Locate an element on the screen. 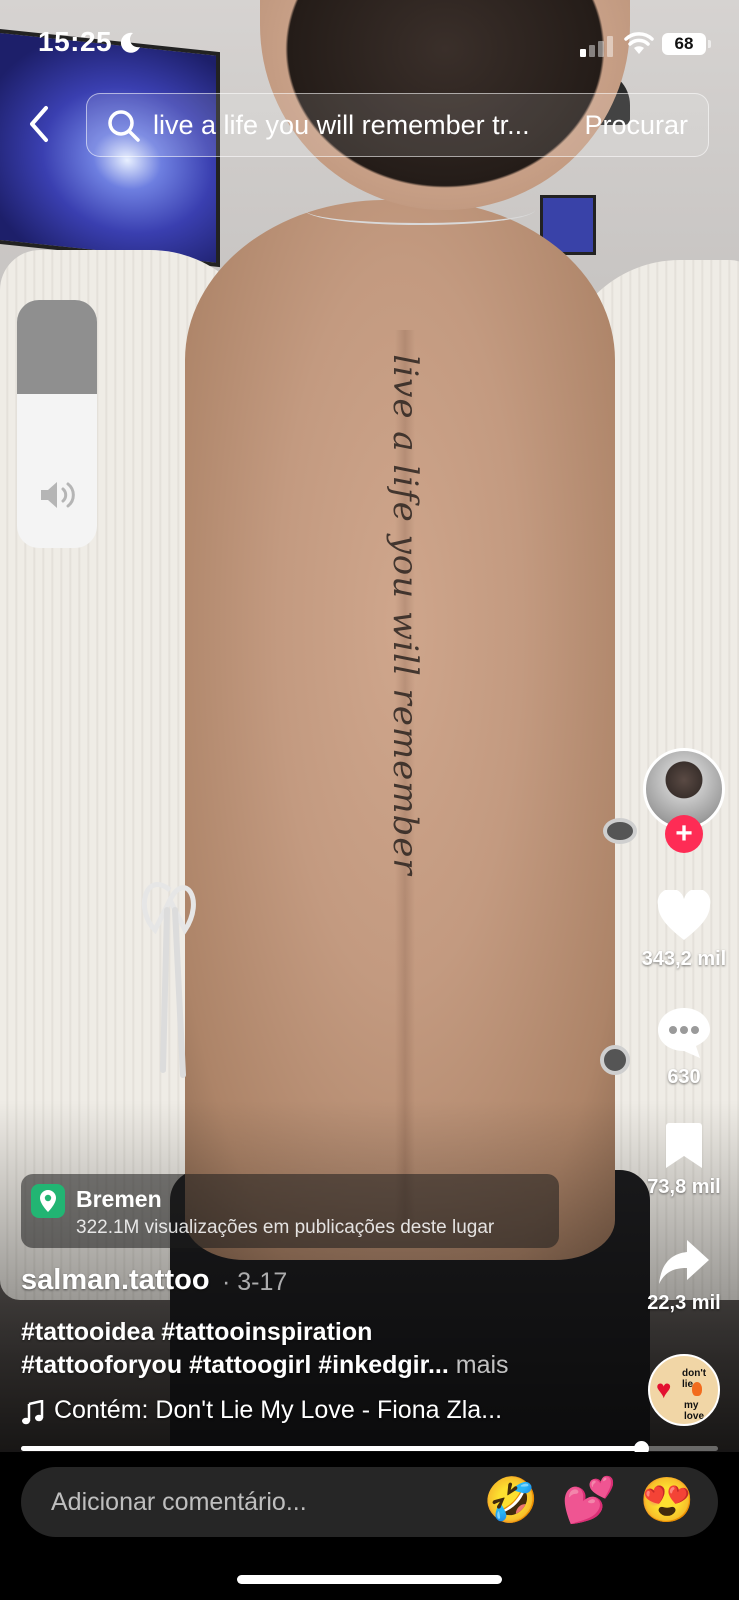 This screenshot has width=739, height=1600. video-progress-fill is located at coordinates (331, 1448).